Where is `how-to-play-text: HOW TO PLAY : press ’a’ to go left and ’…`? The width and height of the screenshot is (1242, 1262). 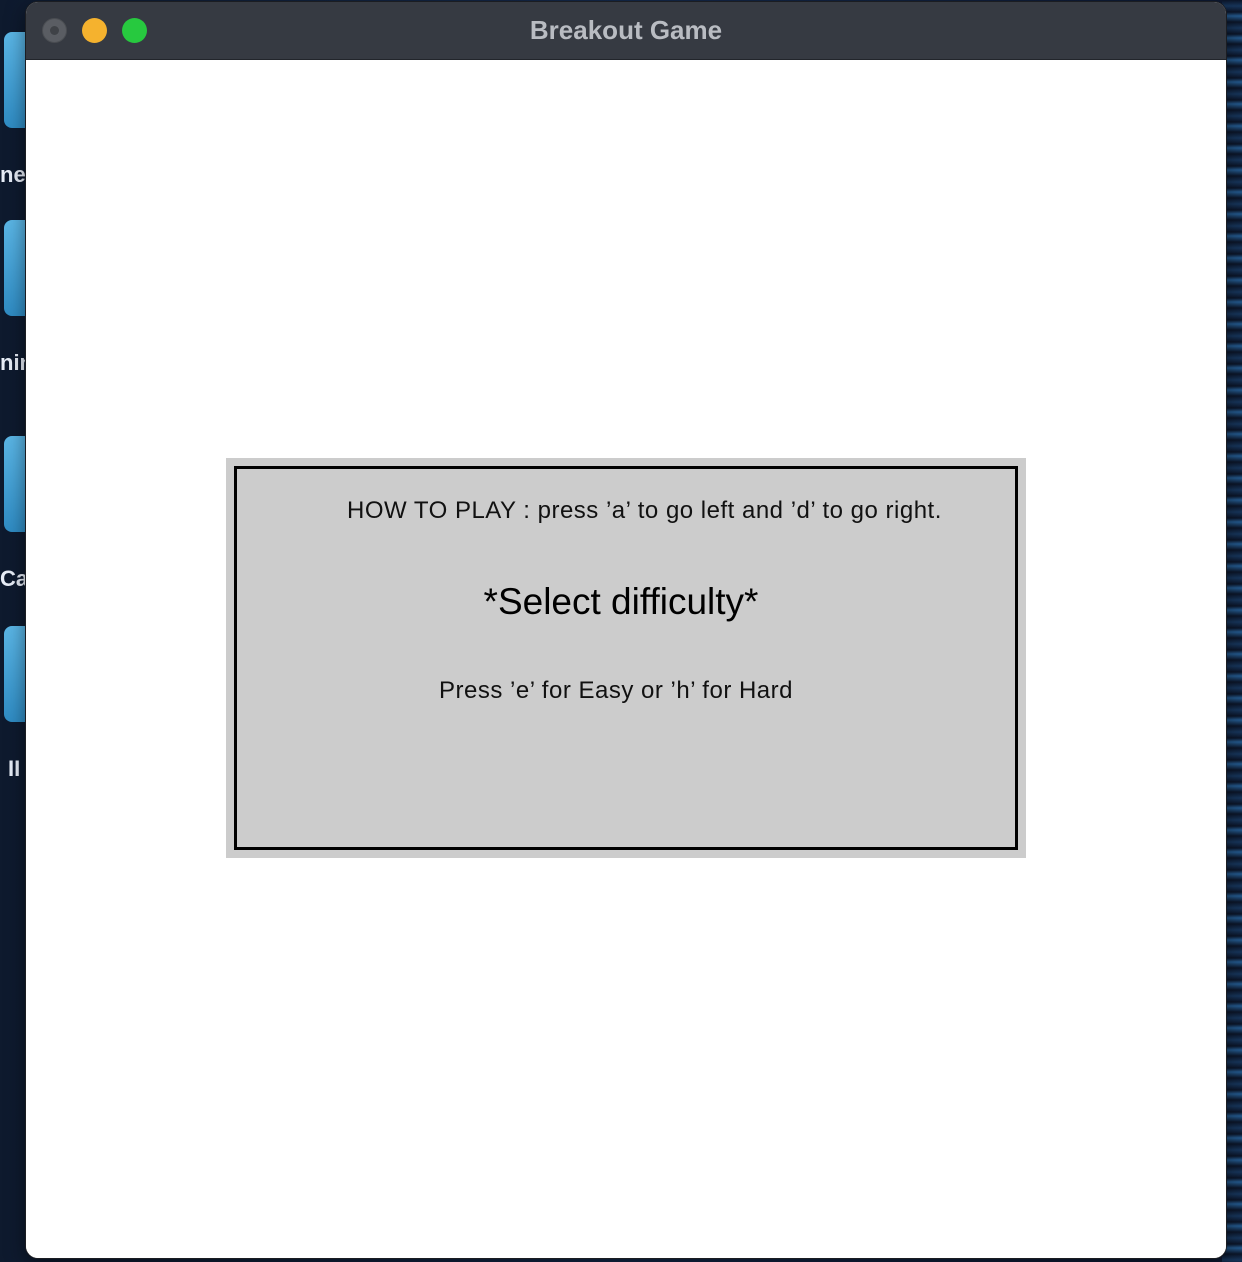
how-to-play-text: HOW TO PLAY : press ’a’ to go left and ’… is located at coordinates (644, 510).